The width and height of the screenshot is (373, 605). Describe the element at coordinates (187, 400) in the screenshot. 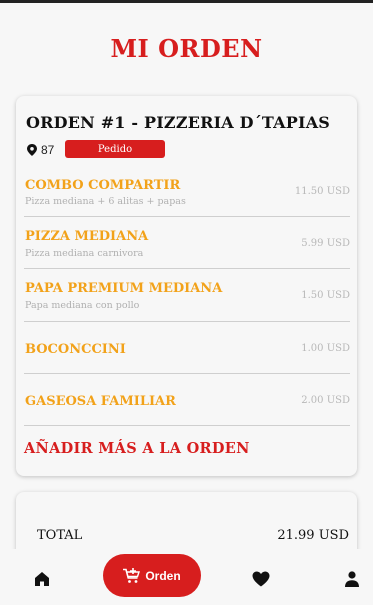

I see `order-item-gaseosa-familiar: GASEOSA FAMILIAR 2.00 USD` at that location.